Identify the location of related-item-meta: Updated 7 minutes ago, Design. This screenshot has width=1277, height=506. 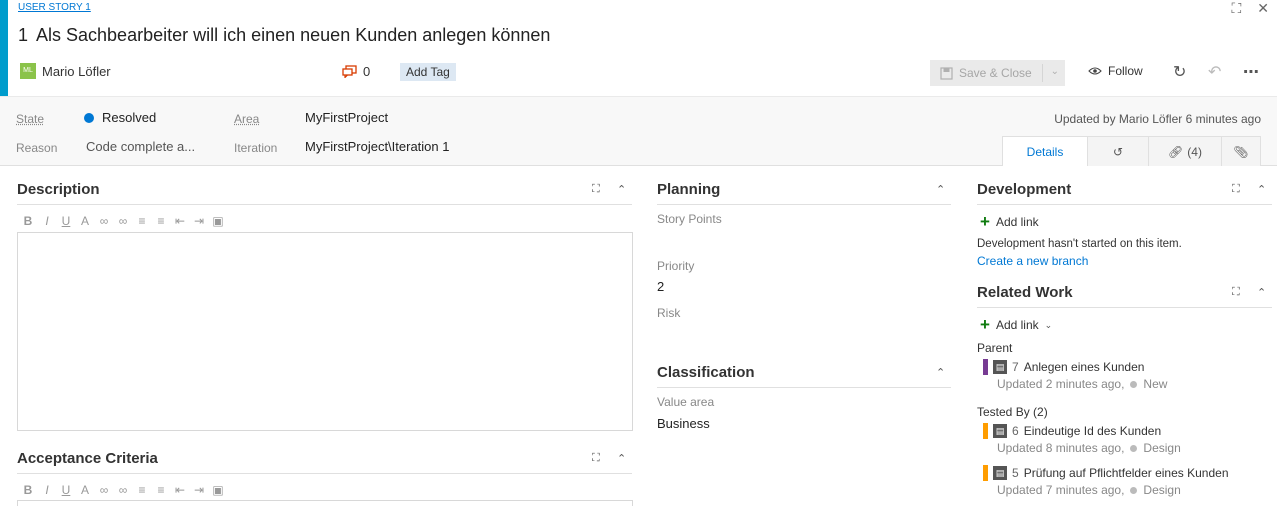
(1089, 490).